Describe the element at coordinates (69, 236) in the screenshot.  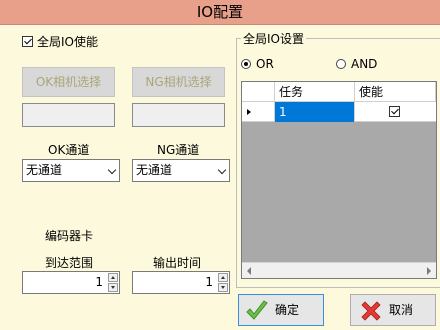
I see `encoder-card-label: 编码器卡` at that location.